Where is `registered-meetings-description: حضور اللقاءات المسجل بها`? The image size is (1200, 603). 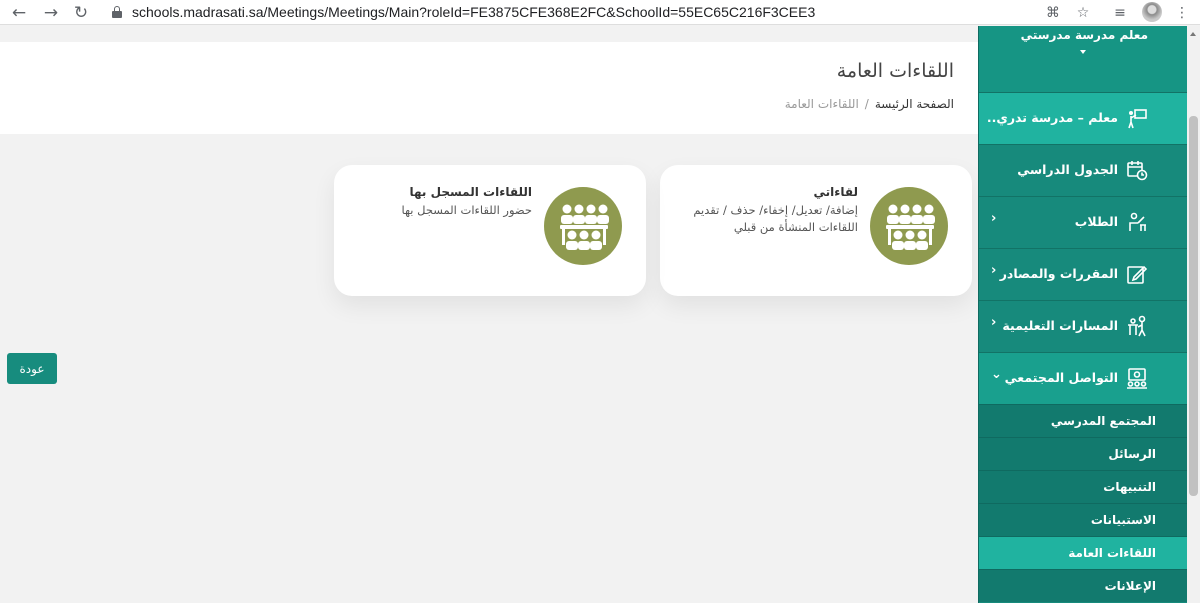
registered-meetings-description: حضور اللقاءات المسجل بها is located at coordinates (466, 210).